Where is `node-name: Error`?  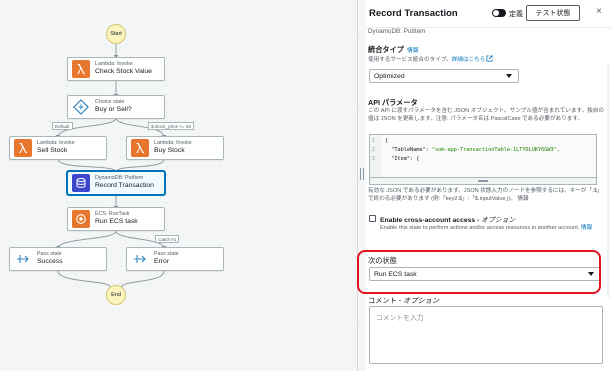
node-name: Error is located at coordinates (162, 262).